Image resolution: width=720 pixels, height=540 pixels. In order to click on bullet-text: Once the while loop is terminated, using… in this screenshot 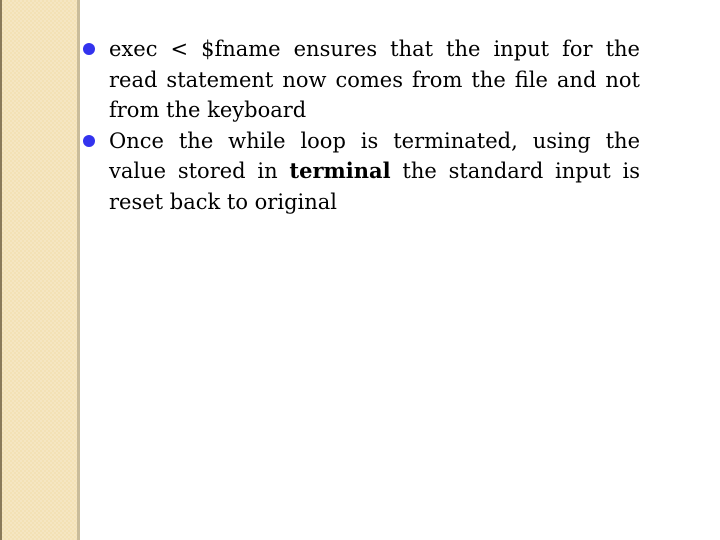, I will do `click(374, 171)`.